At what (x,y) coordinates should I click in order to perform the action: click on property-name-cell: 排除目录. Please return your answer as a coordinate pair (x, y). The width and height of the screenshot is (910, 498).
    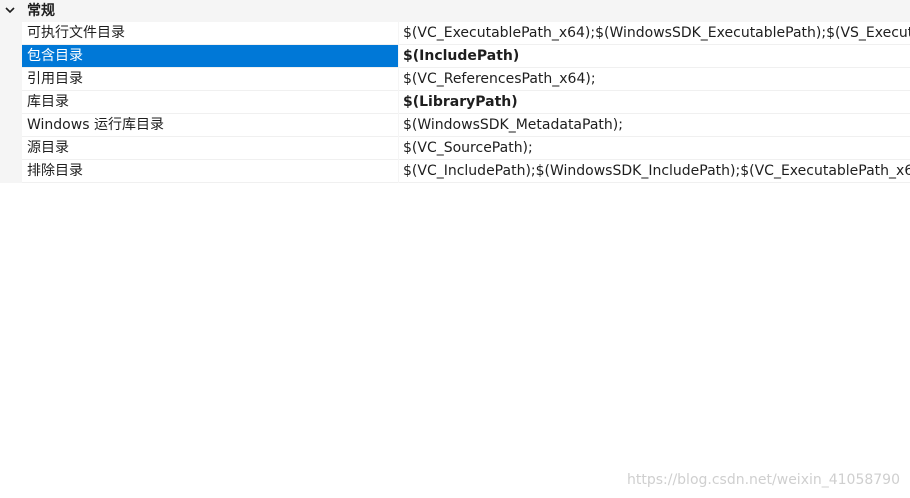
    Looking at the image, I should click on (210, 171).